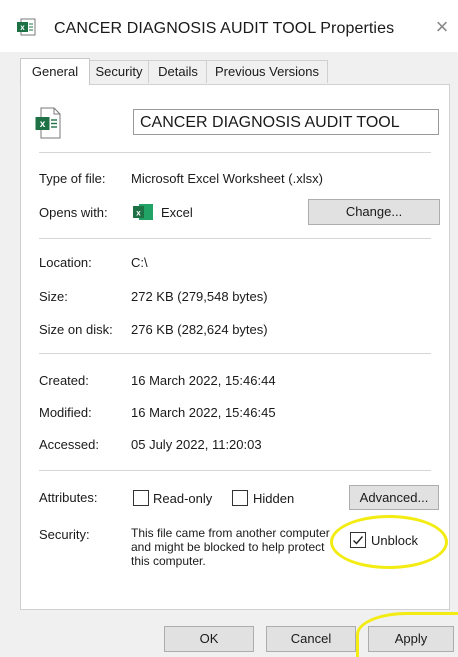 This screenshot has height=657, width=458. I want to click on accessed-value: 05 July 2022, 11:20:03, so click(196, 444).